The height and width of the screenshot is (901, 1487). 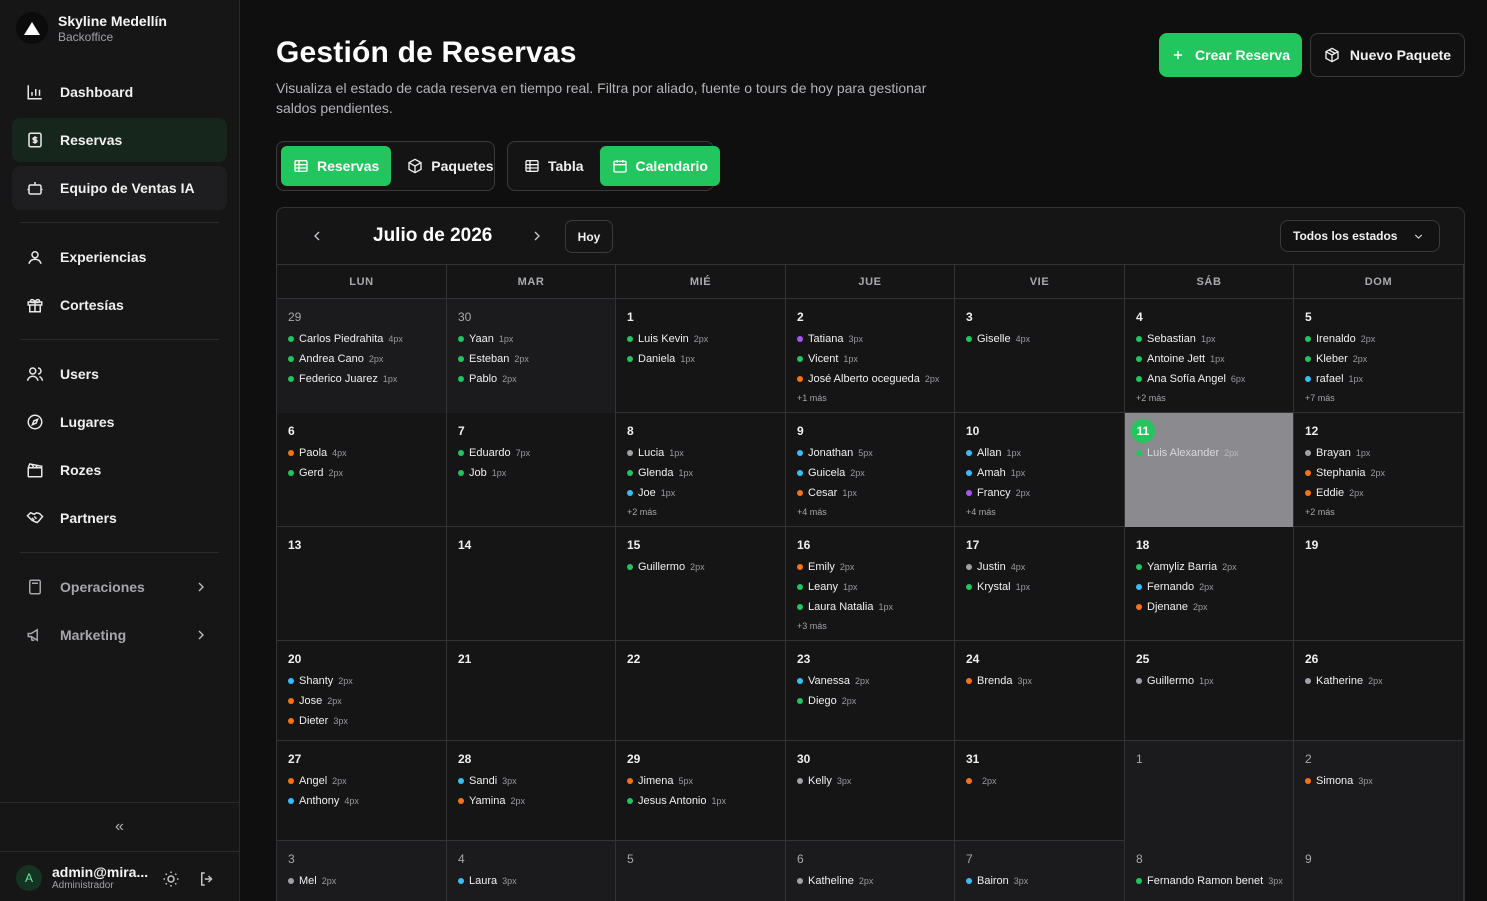 What do you see at coordinates (536, 881) in the screenshot?
I see `reservation-event: Laura 3px` at bounding box center [536, 881].